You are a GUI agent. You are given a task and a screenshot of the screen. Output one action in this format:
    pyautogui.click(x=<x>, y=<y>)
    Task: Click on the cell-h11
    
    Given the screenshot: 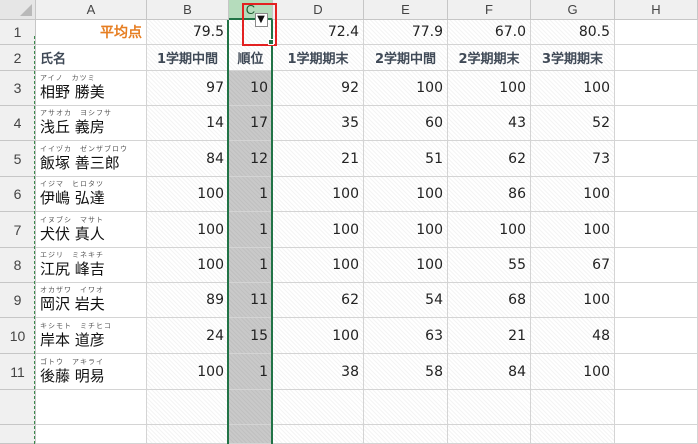 What is the action you would take?
    pyautogui.click(x=656, y=372)
    